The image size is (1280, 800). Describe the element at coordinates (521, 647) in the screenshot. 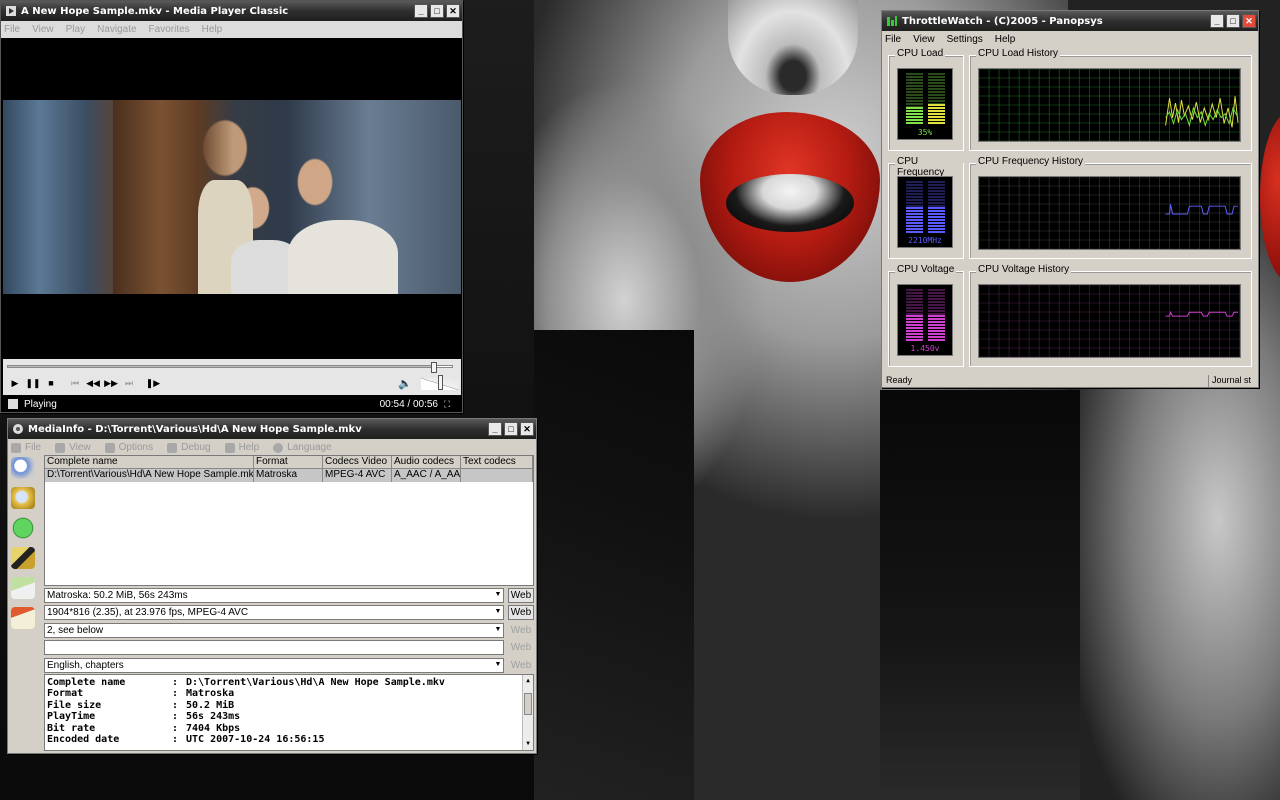

I see `text-web-button: Web` at that location.